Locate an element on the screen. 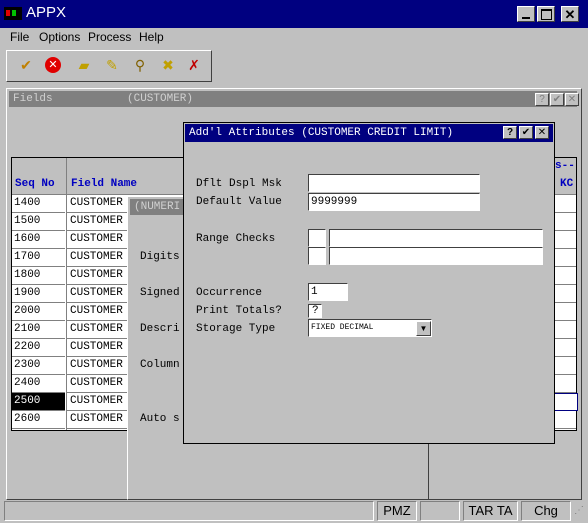 This screenshot has height=523, width=588. auto-label: Auto s is located at coordinates (160, 419).